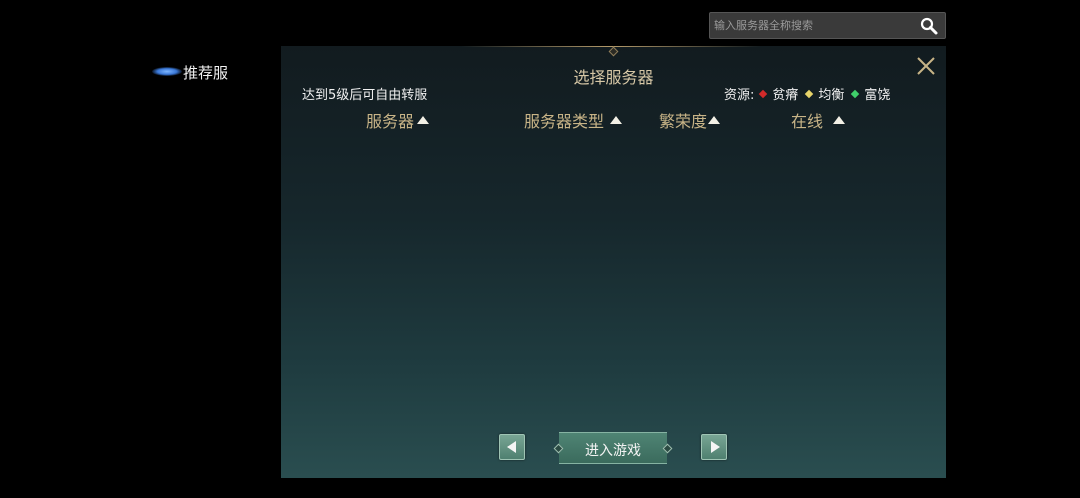  I want to click on next-page-button, so click(714, 447).